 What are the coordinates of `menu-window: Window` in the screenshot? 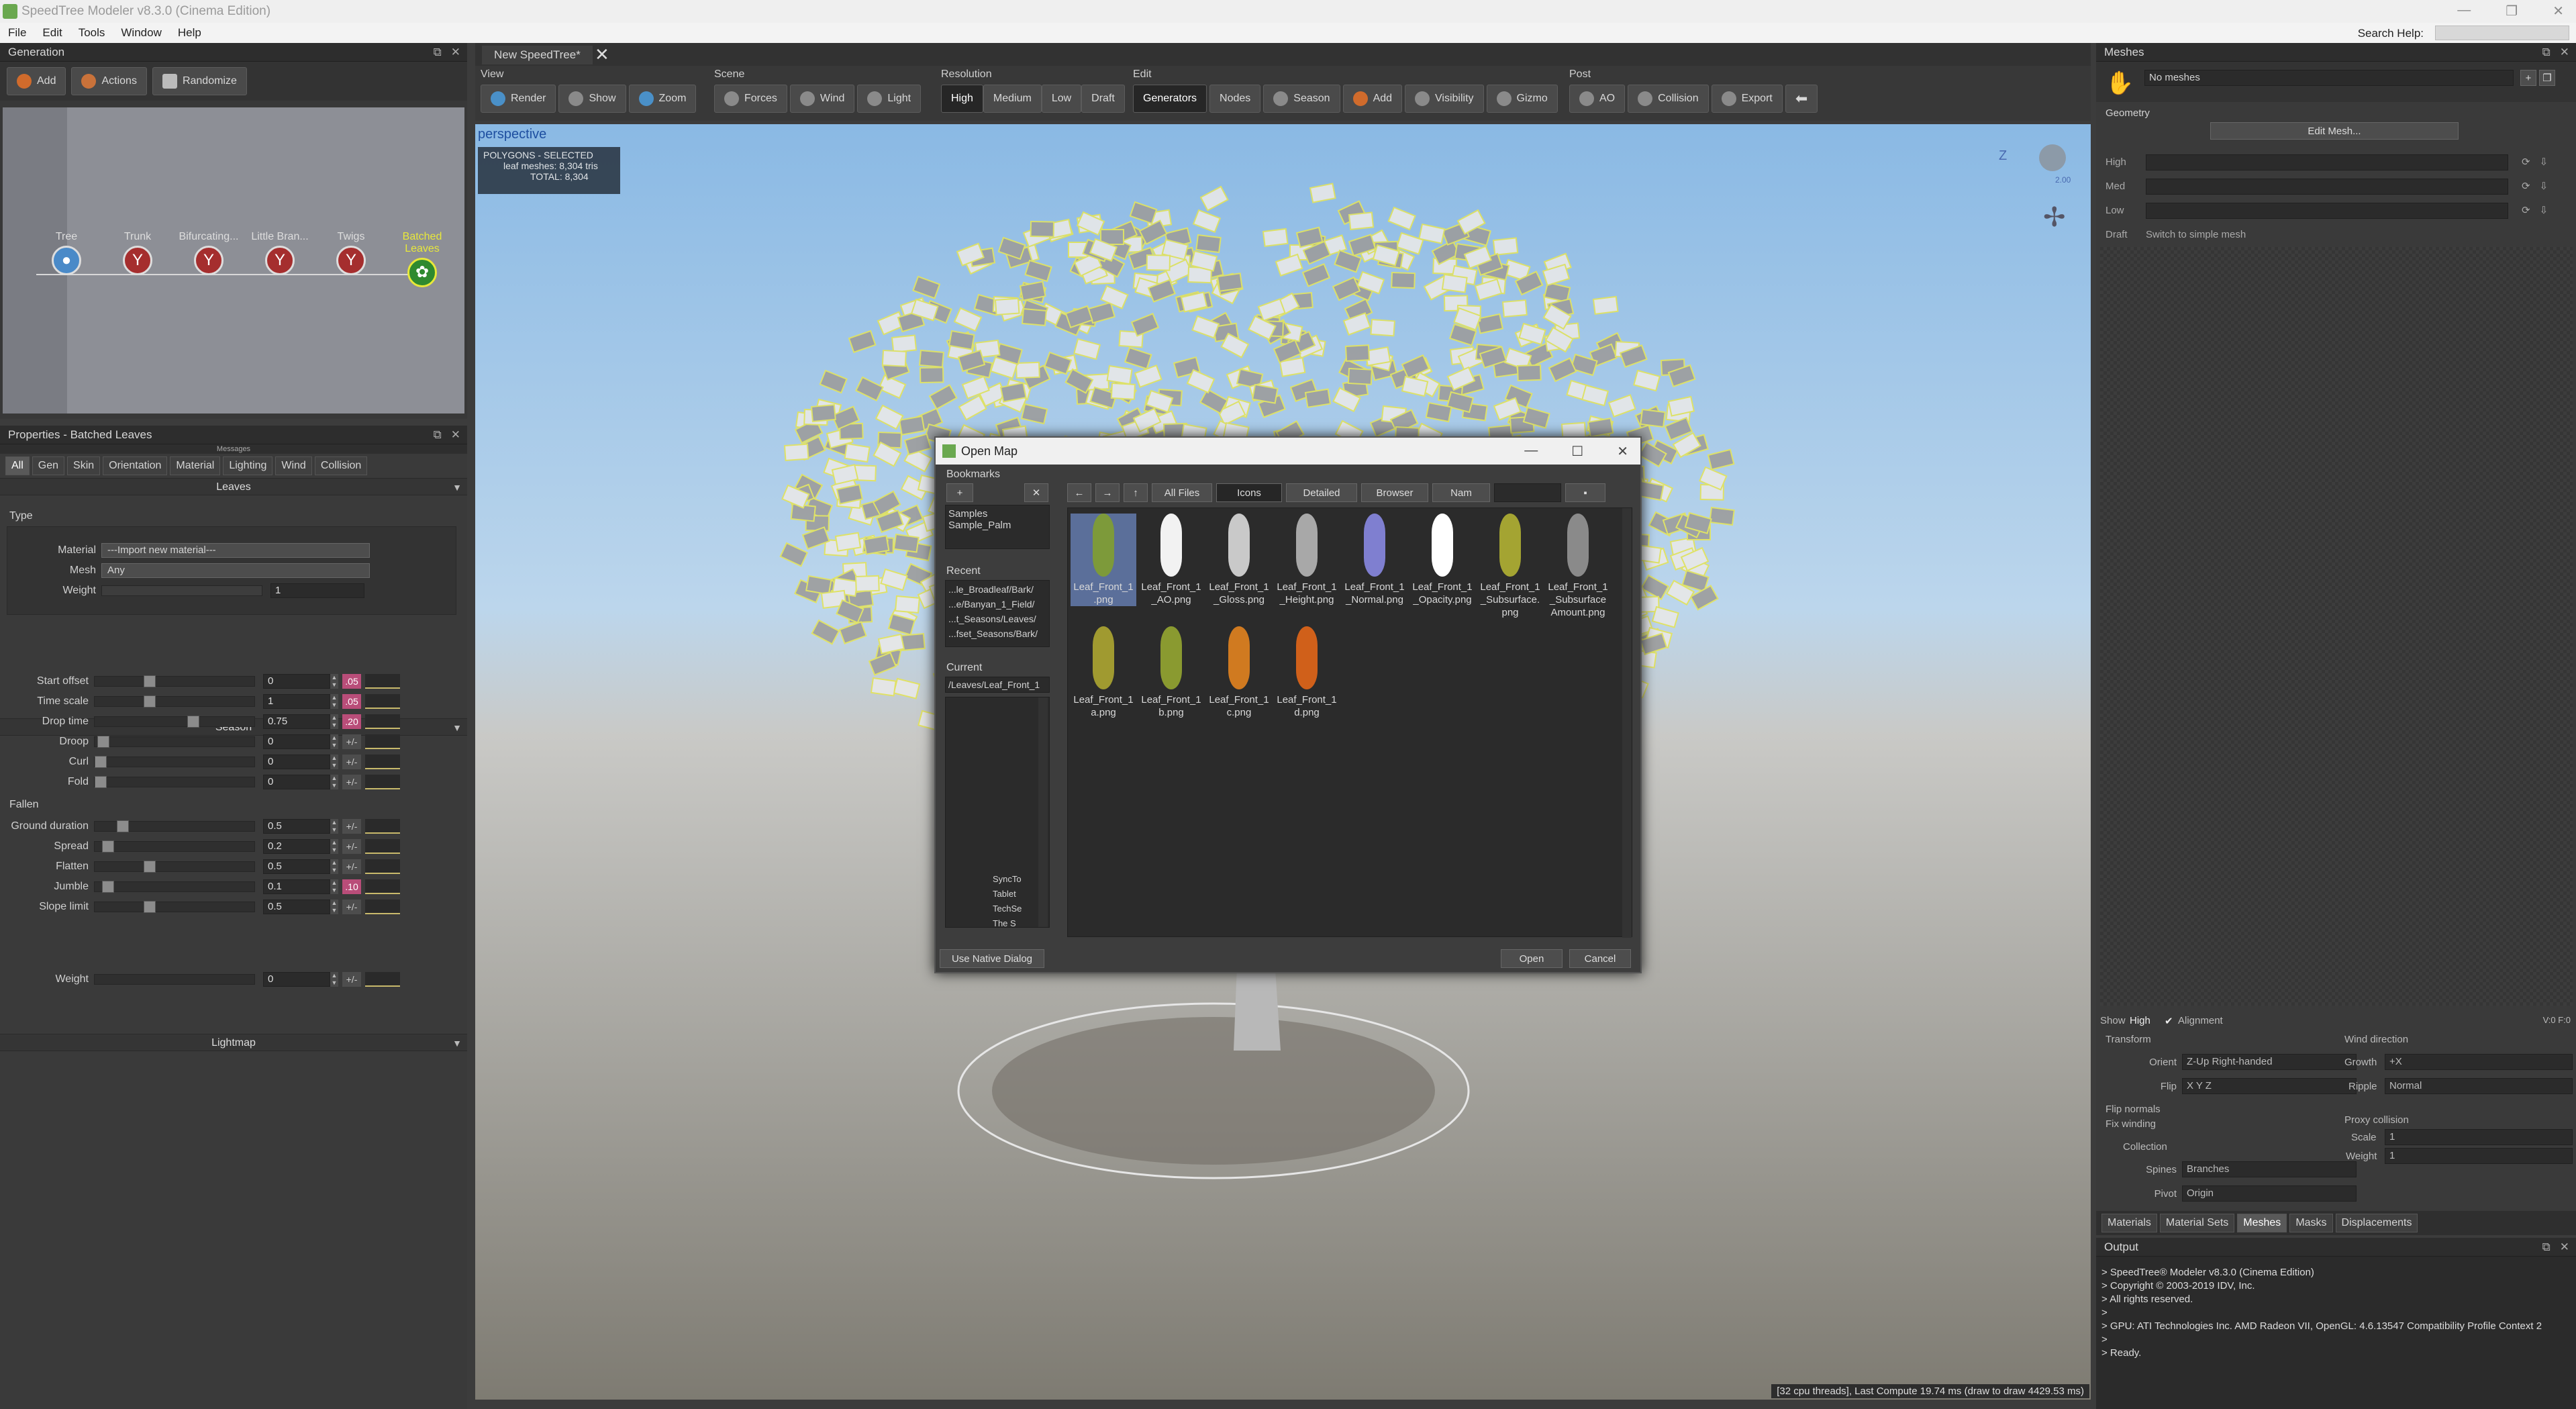 It's located at (141, 33).